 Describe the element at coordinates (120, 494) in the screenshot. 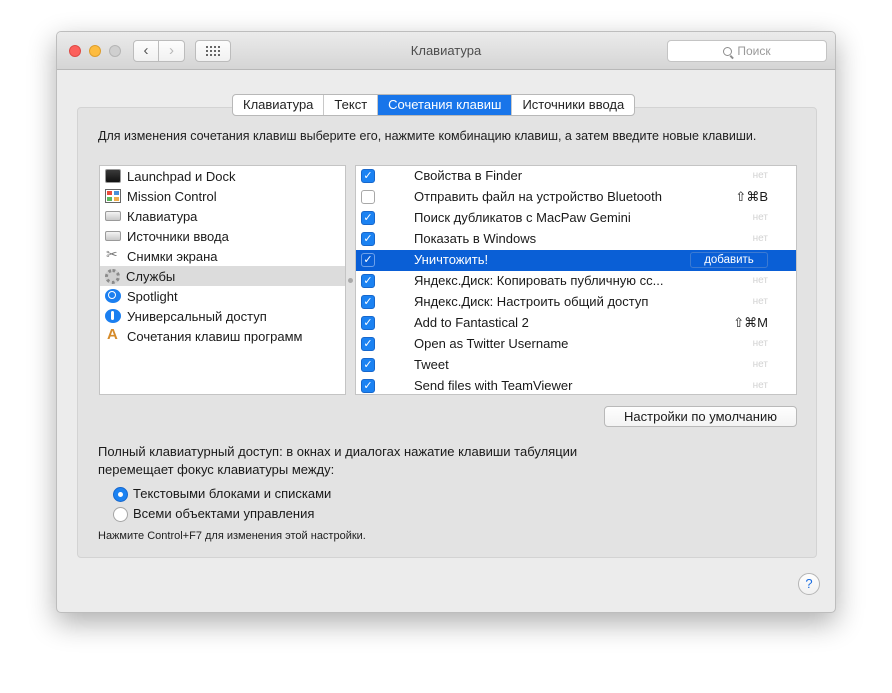

I see `radio-button-selected` at that location.